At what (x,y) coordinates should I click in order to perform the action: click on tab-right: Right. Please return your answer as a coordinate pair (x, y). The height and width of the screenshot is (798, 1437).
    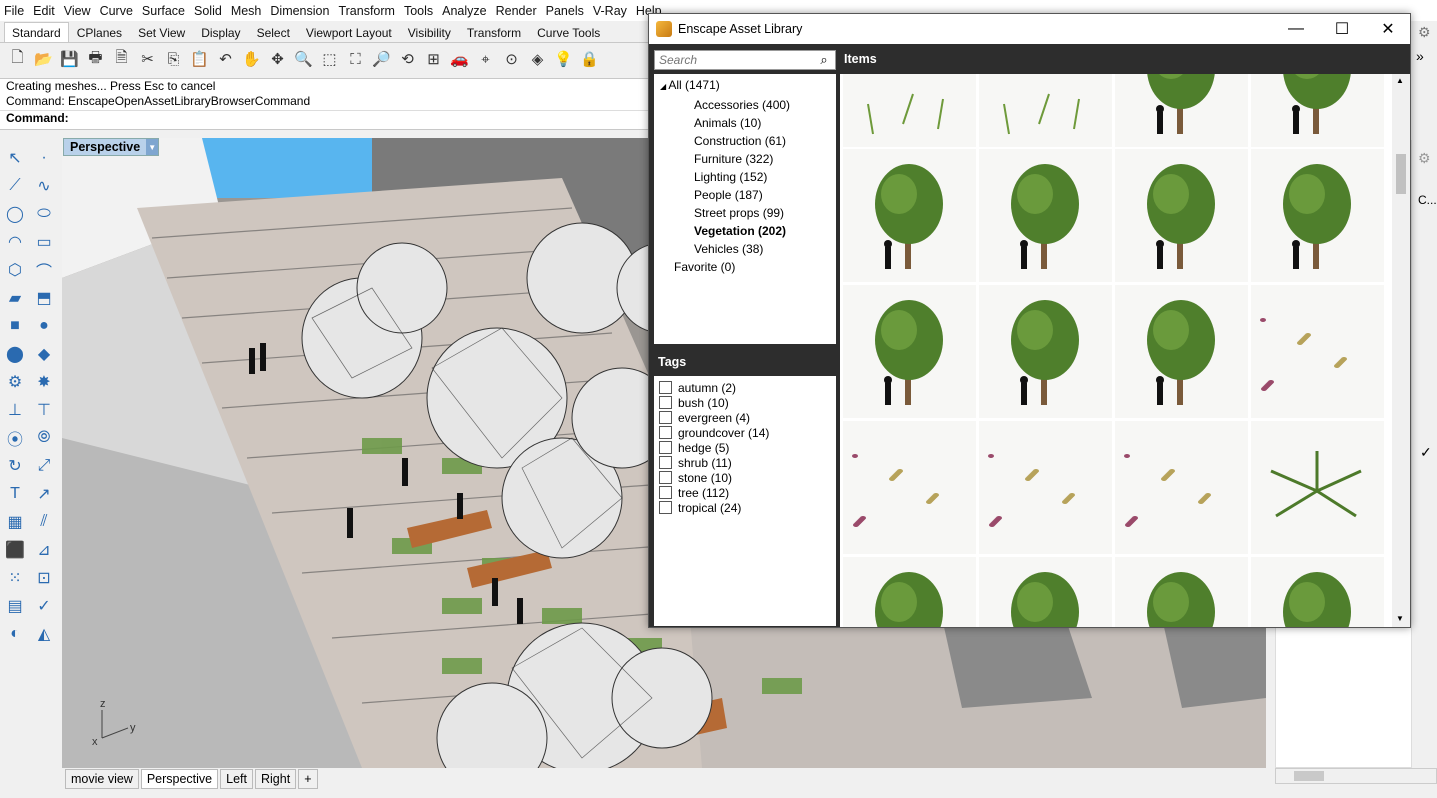
    Looking at the image, I should click on (276, 779).